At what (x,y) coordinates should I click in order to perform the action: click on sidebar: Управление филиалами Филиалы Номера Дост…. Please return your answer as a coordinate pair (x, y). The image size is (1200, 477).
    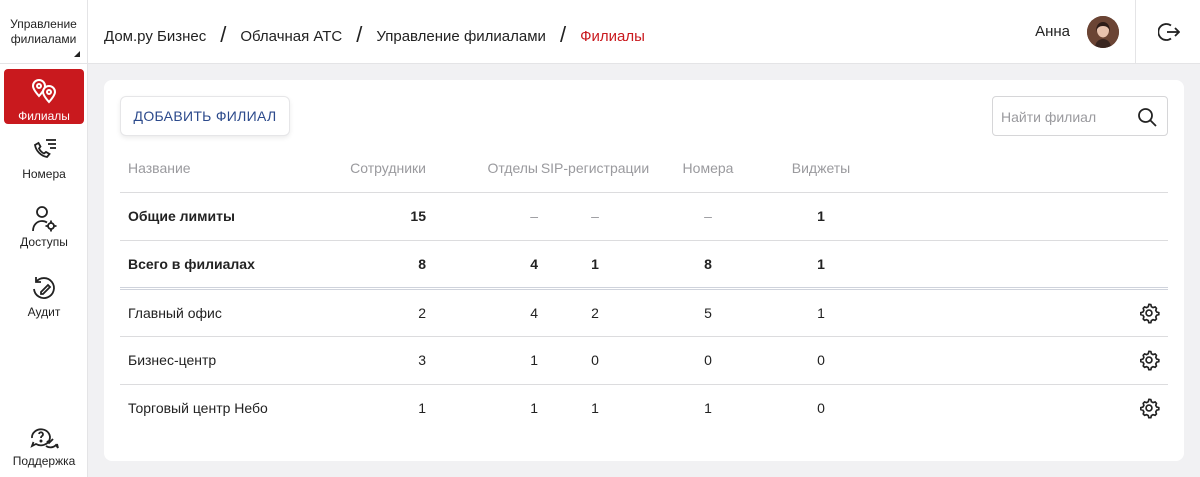
    Looking at the image, I should click on (44, 238).